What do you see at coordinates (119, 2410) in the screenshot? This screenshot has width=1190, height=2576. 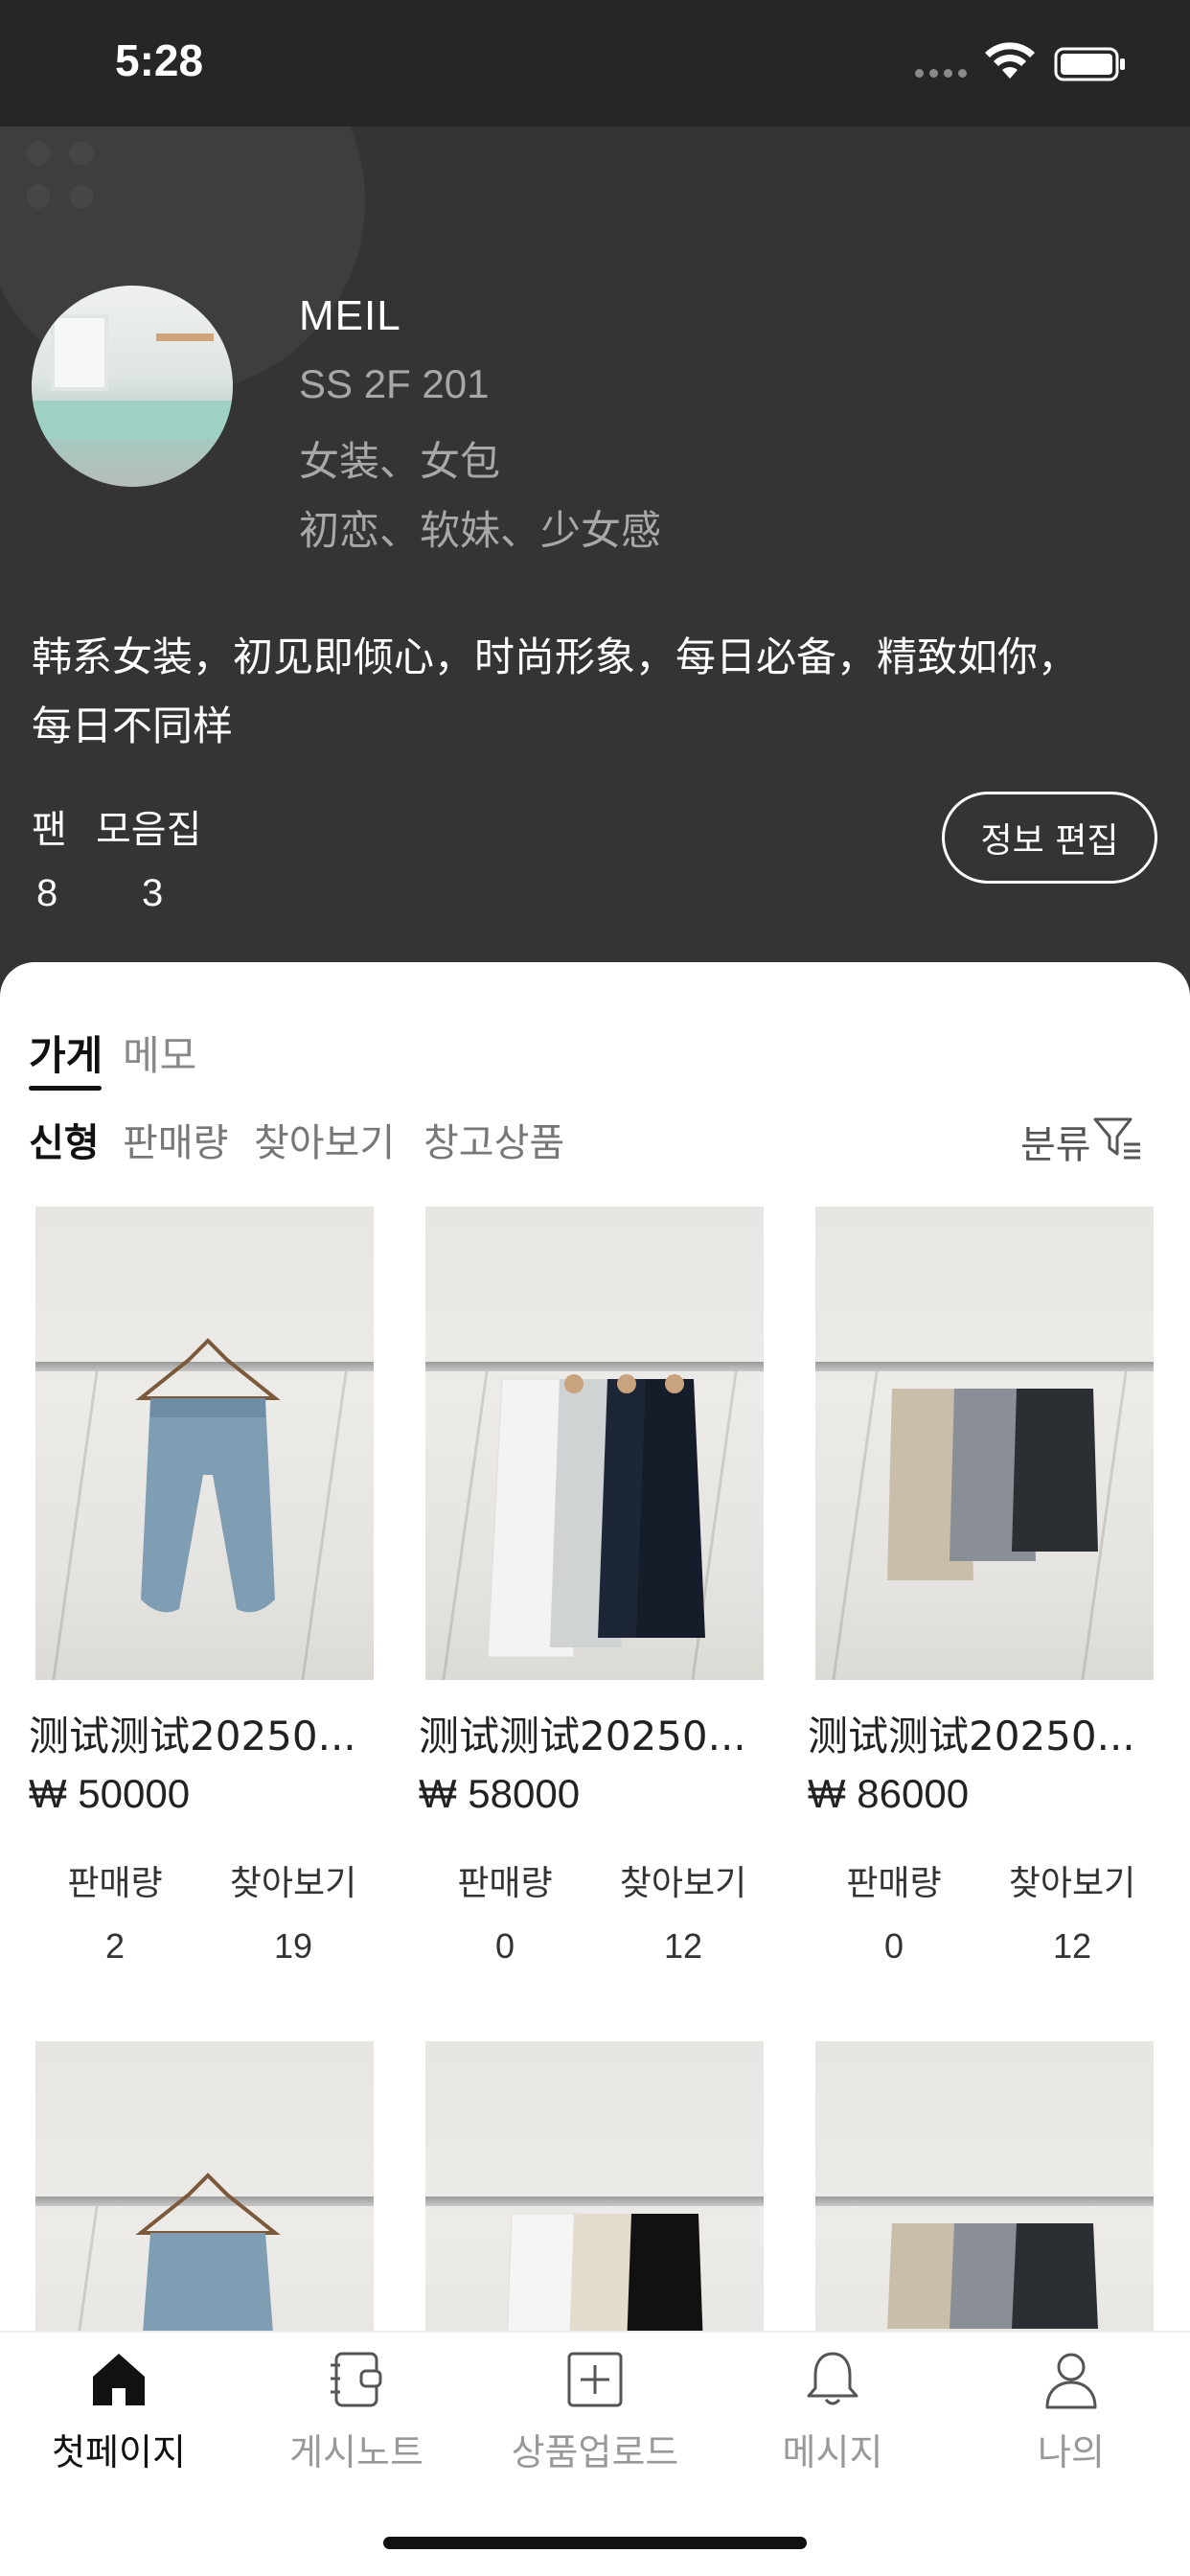 I see `nav-home: 첫페이지` at bounding box center [119, 2410].